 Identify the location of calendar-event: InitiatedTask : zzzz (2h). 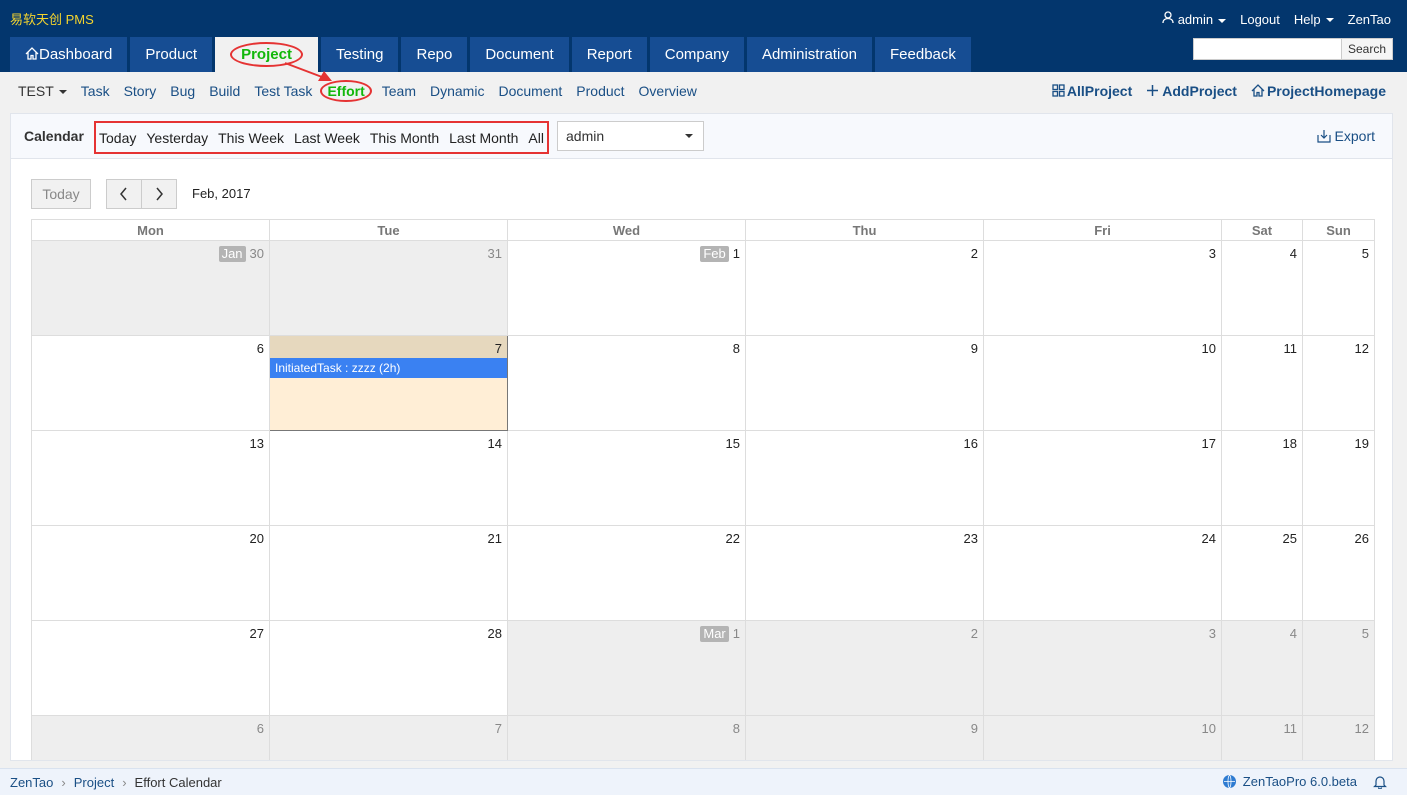
(388, 368).